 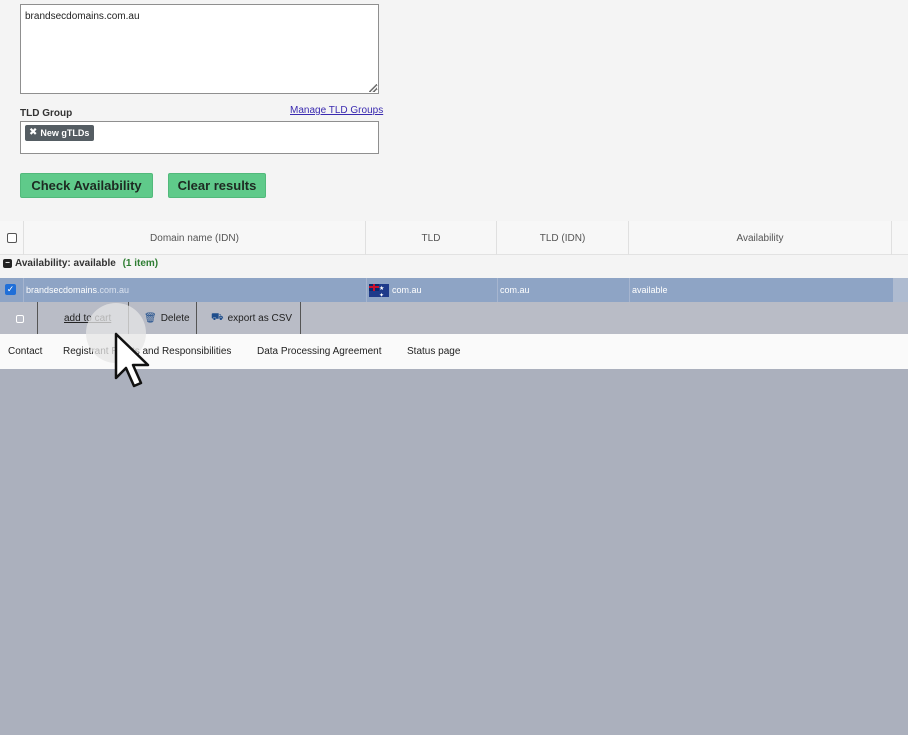 What do you see at coordinates (761, 290) in the screenshot?
I see `availability-cell: available` at bounding box center [761, 290].